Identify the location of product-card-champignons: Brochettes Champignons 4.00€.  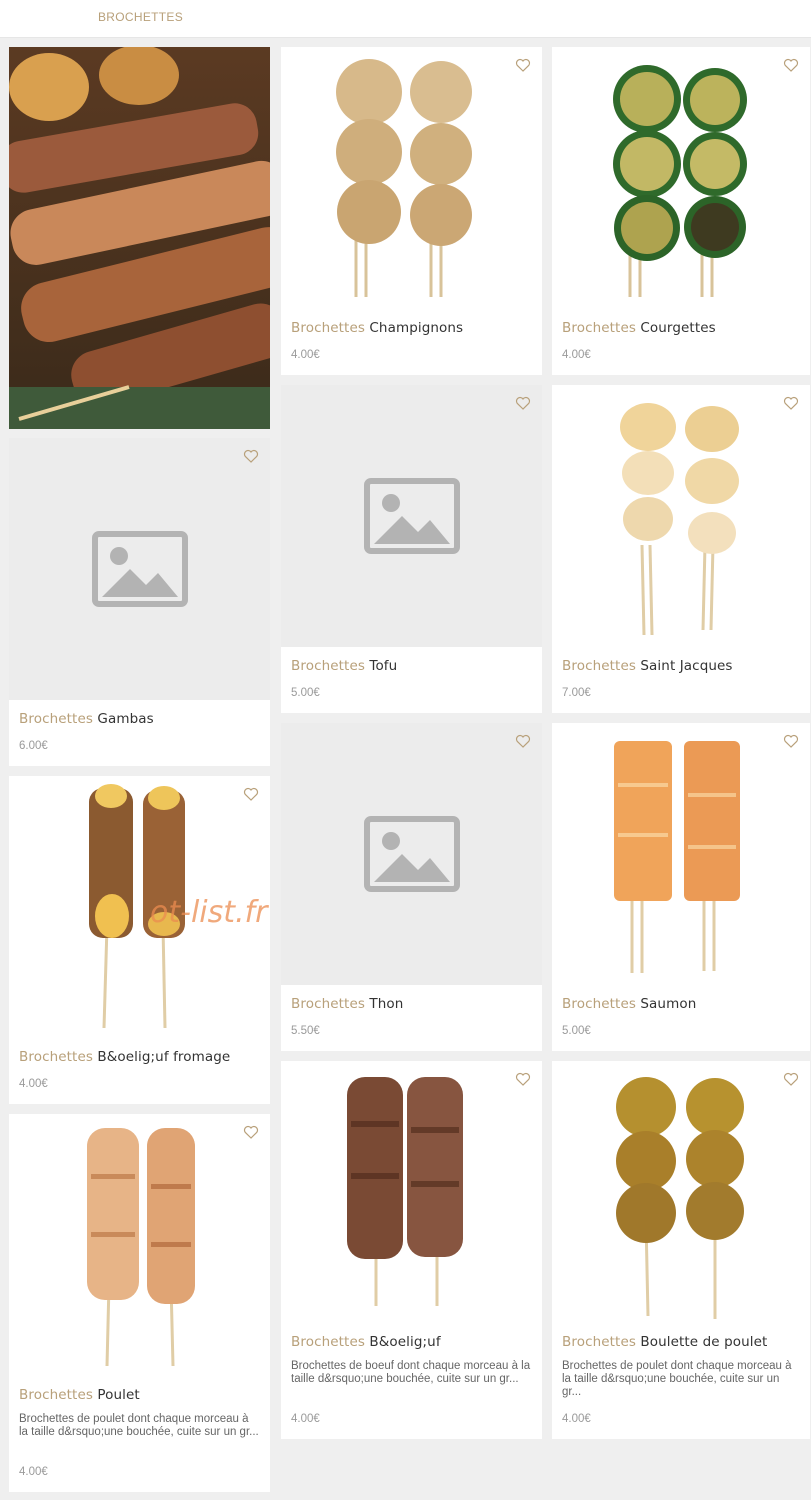
(411, 211).